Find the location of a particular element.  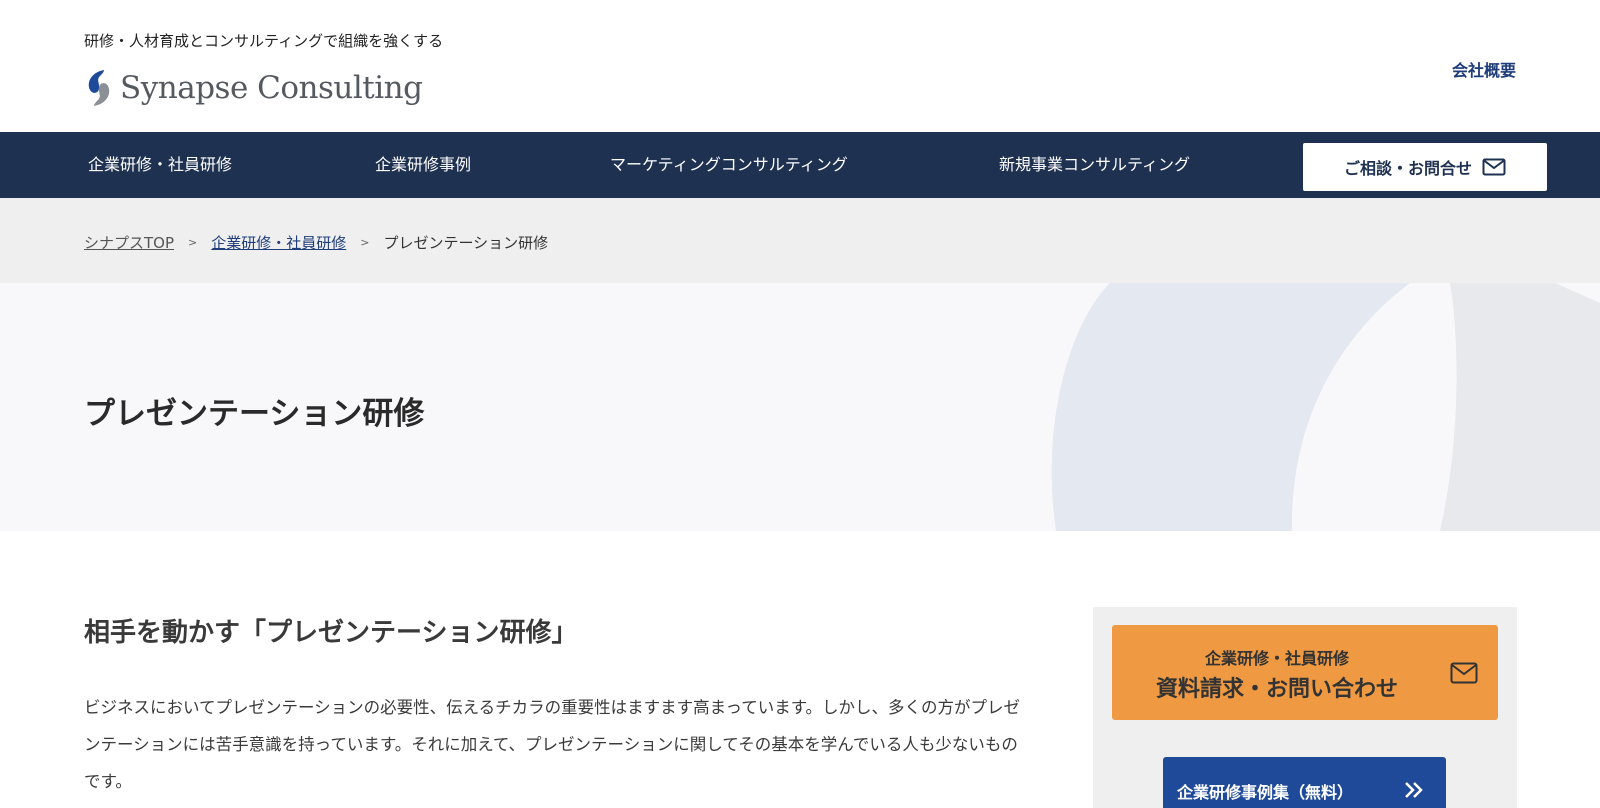

site-logo: Synapse Consulting is located at coordinates (253, 88).